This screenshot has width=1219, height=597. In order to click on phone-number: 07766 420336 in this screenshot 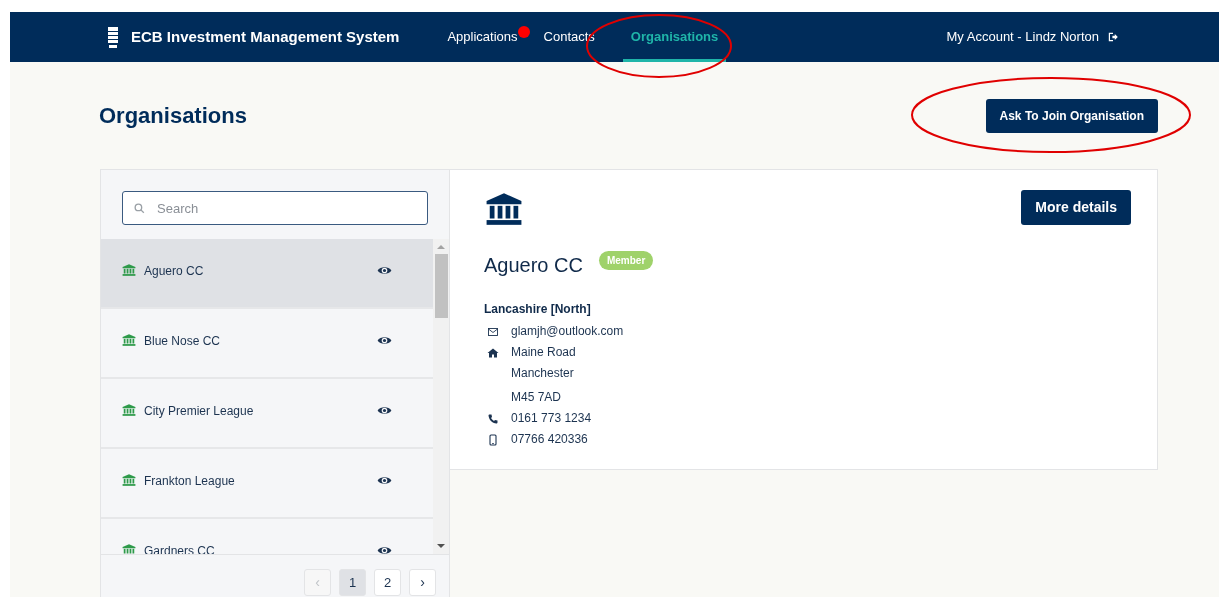, I will do `click(549, 439)`.